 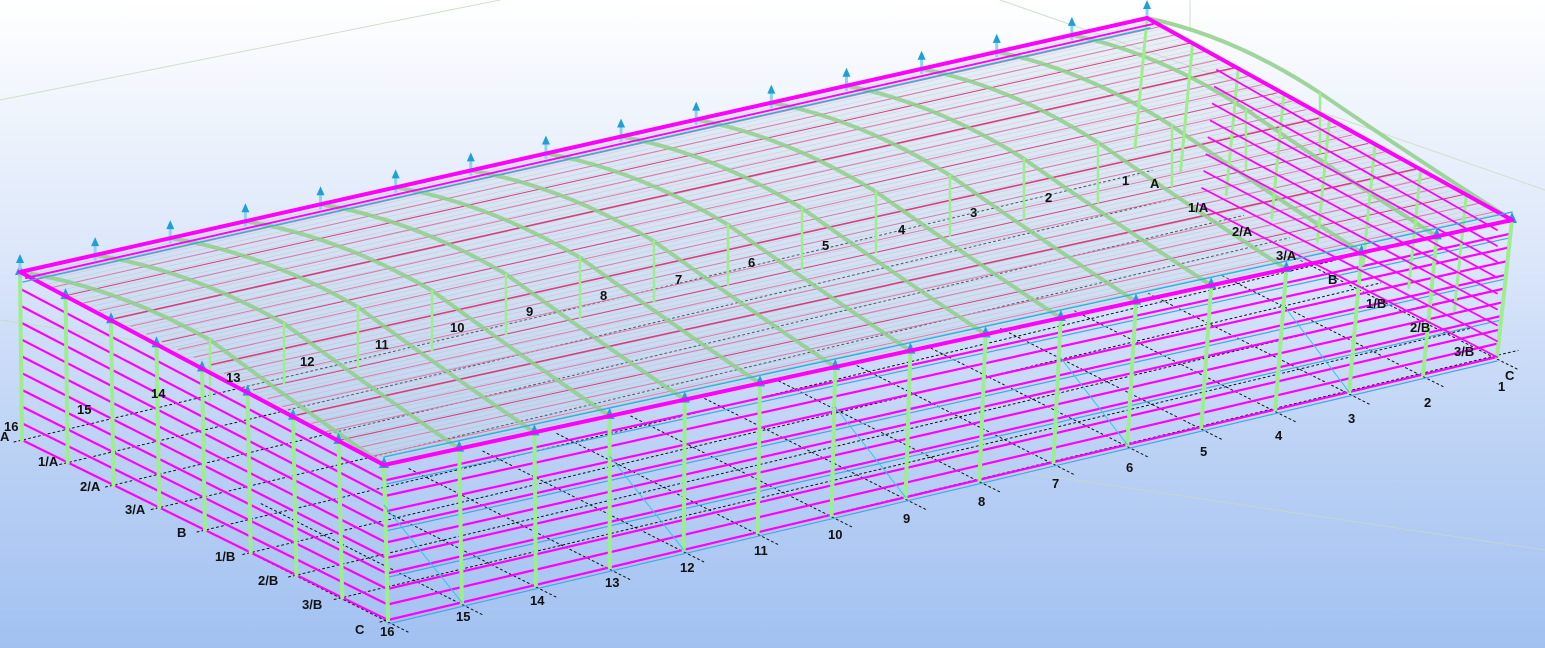 What do you see at coordinates (603, 295) in the screenshot?
I see `grid-label-number-roof: 8` at bounding box center [603, 295].